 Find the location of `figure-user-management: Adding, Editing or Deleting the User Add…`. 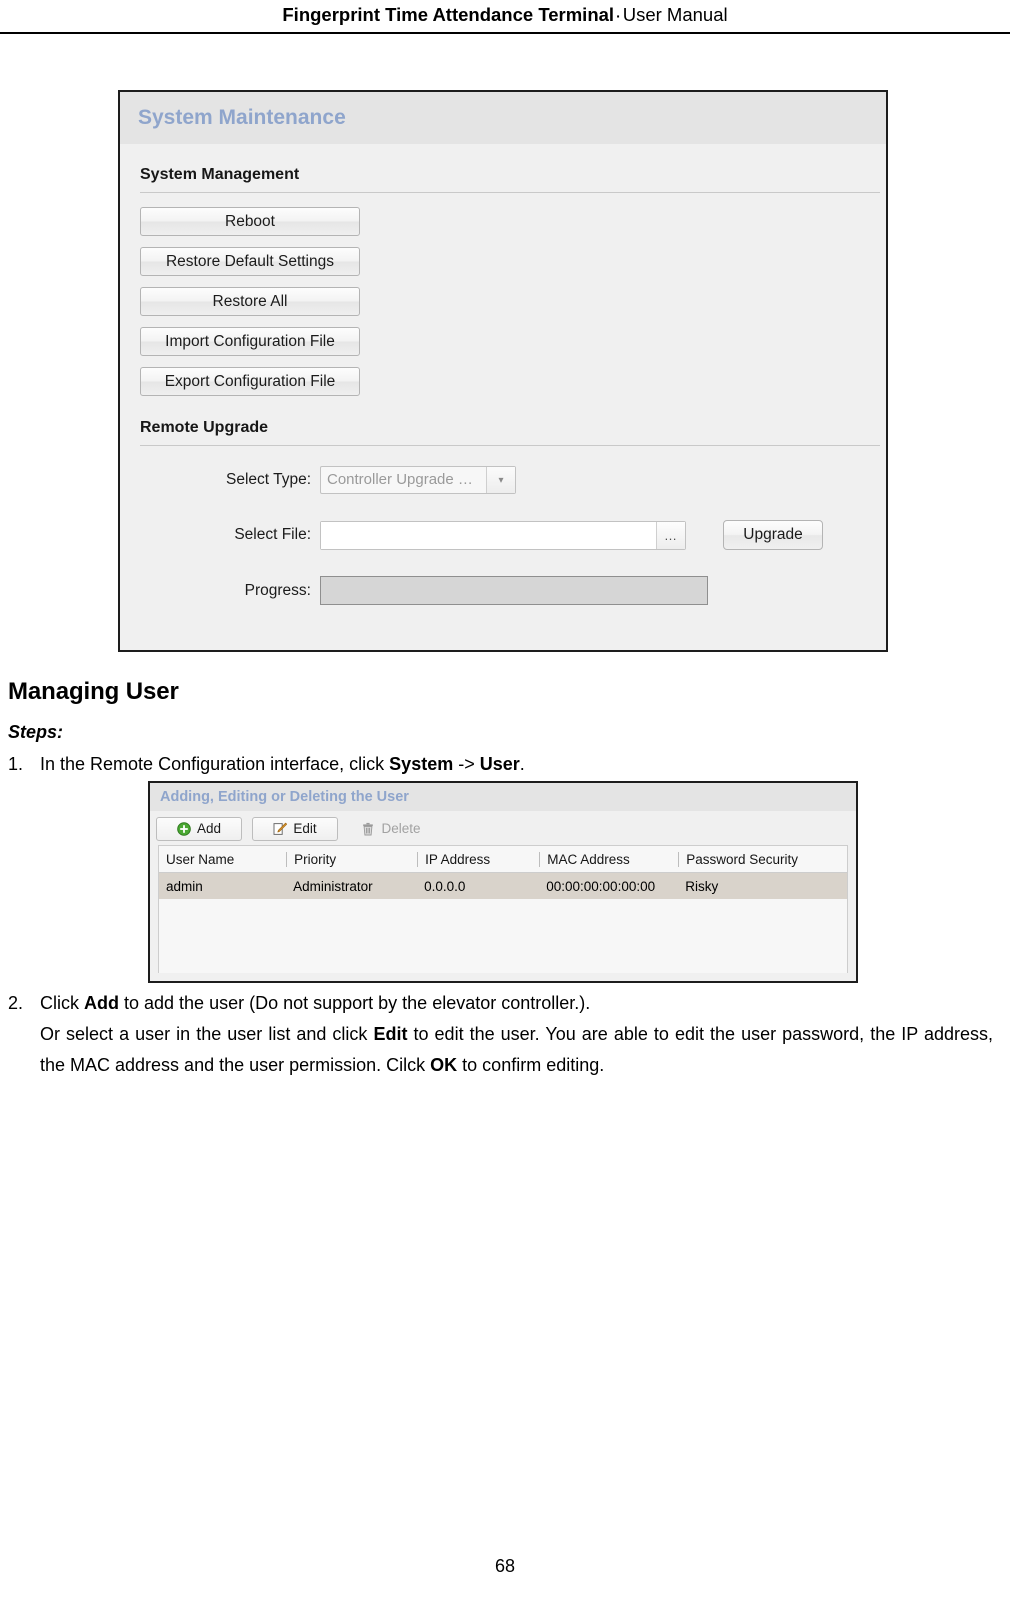

figure-user-management: Adding, Editing or Deleting the User Add… is located at coordinates (503, 882).